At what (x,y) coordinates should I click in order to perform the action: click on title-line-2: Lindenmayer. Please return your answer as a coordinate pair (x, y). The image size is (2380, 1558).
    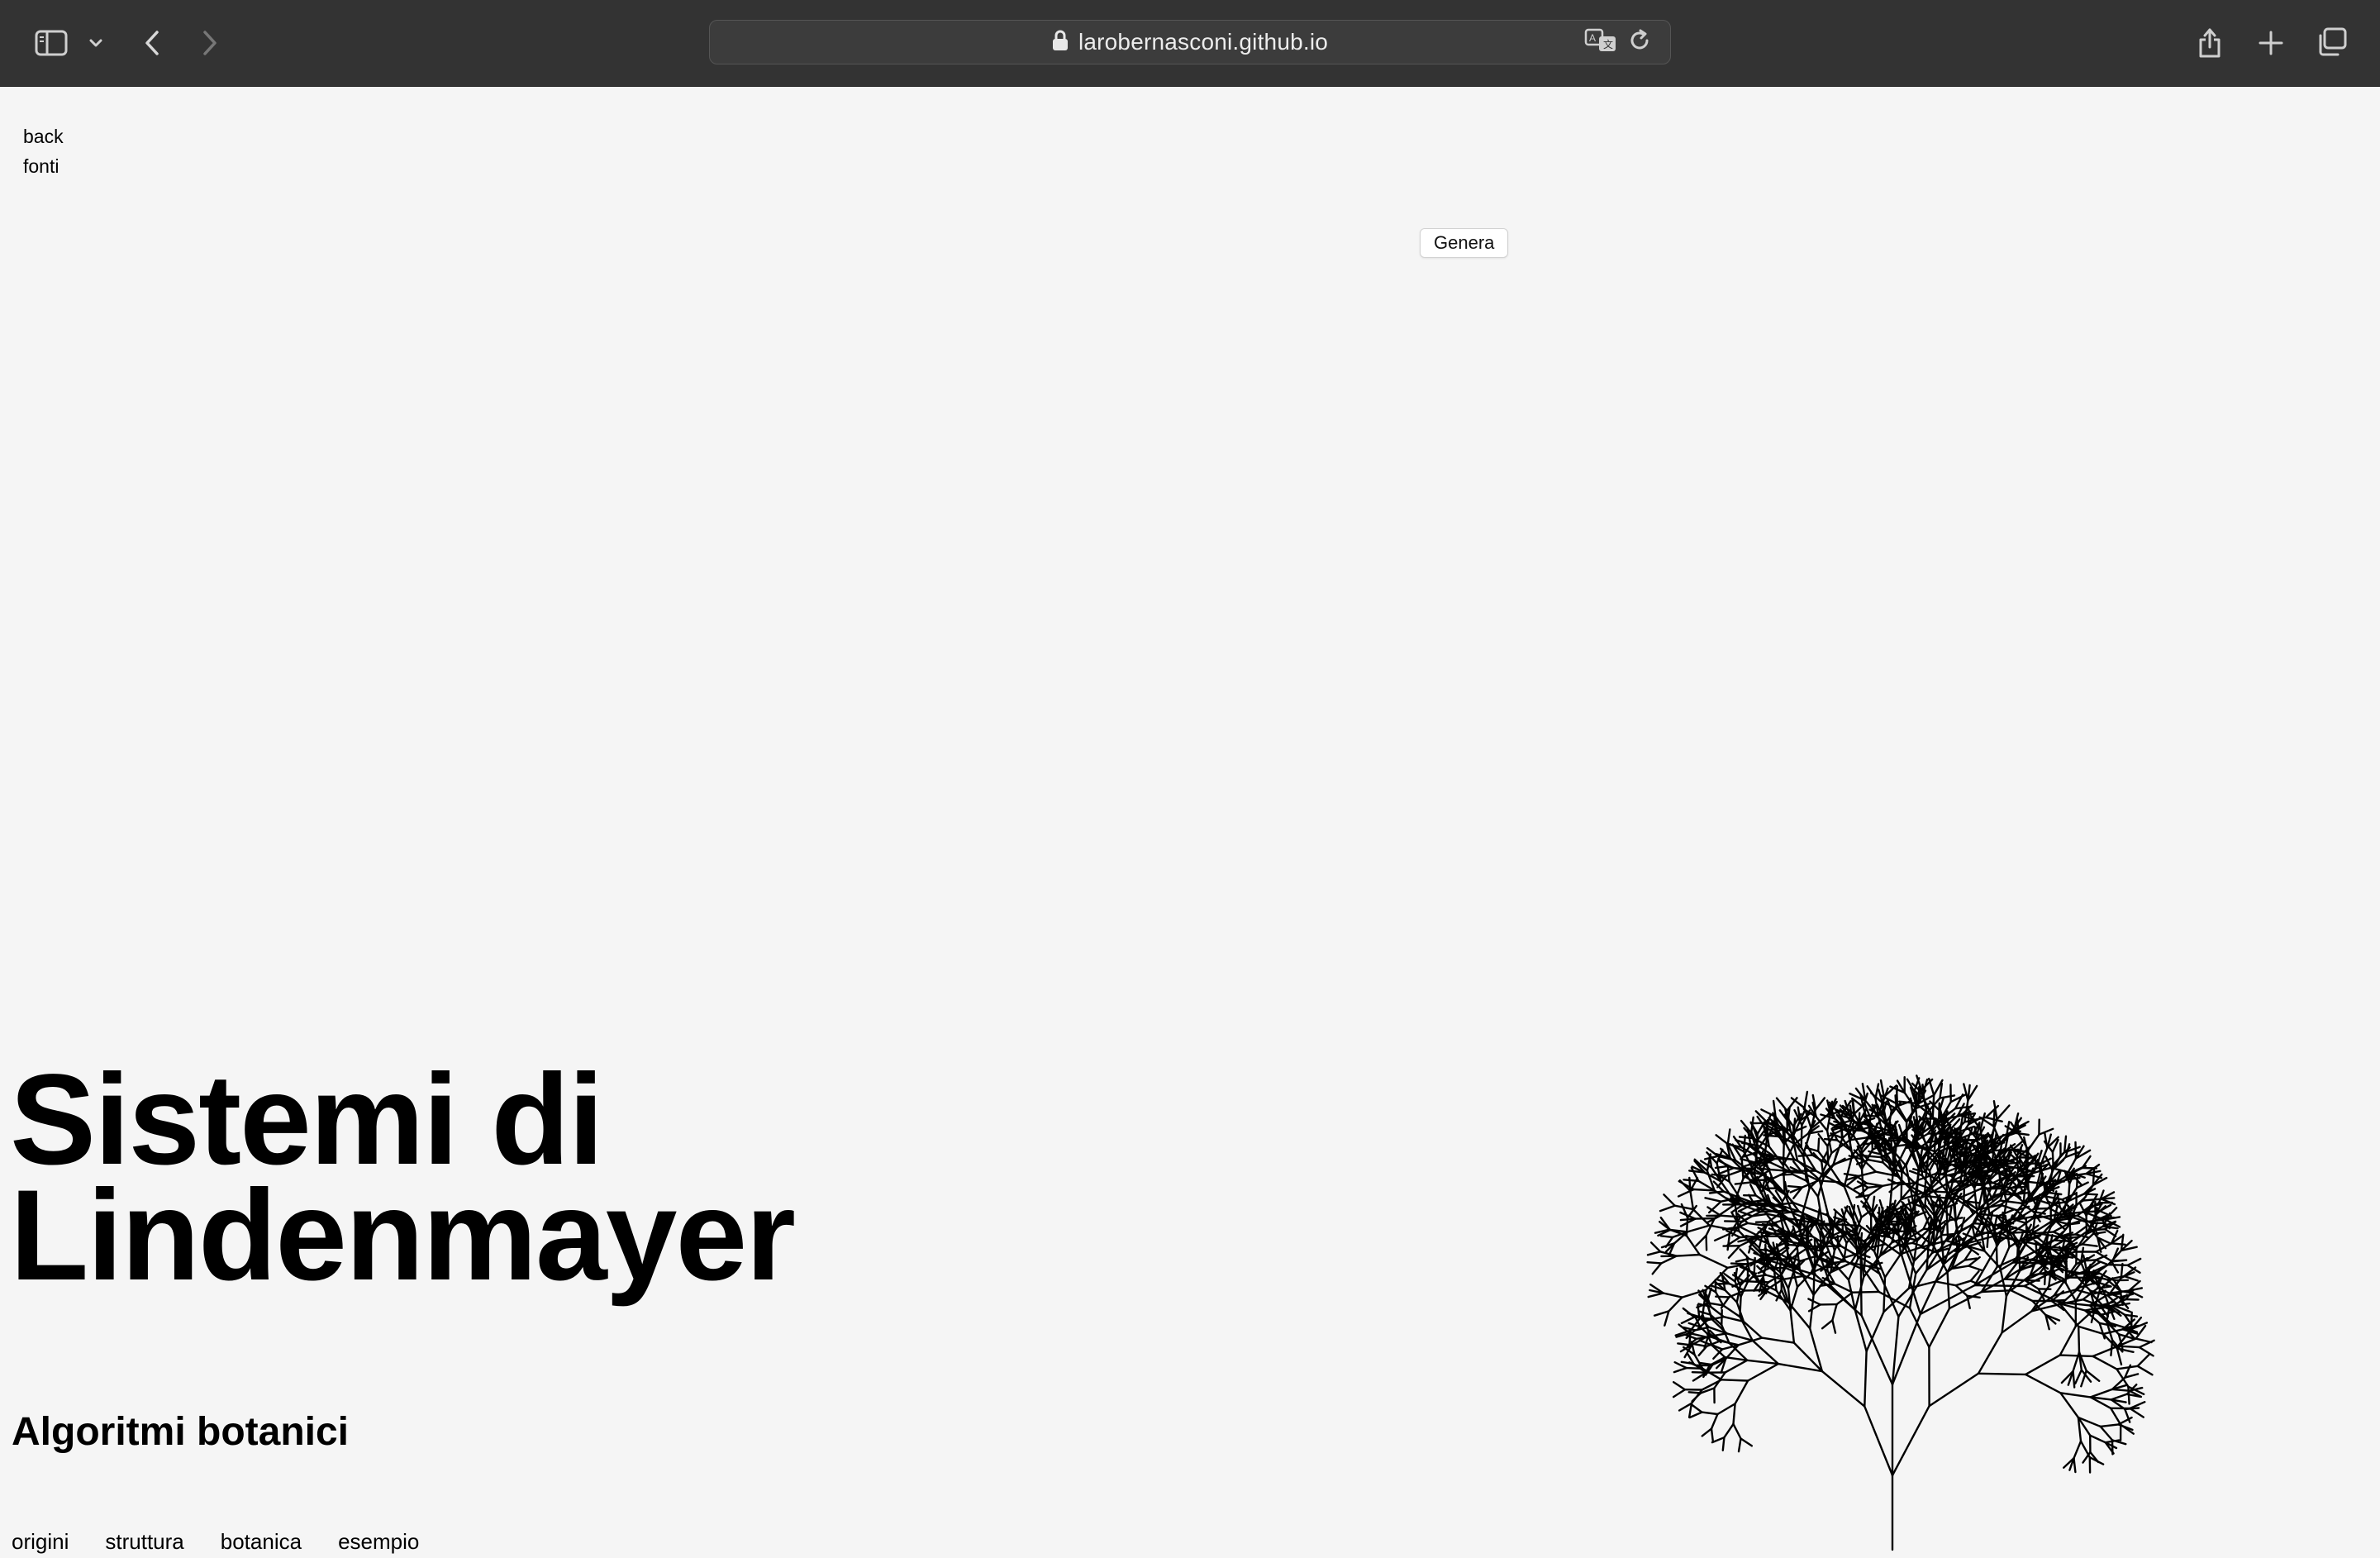
    Looking at the image, I should click on (402, 1236).